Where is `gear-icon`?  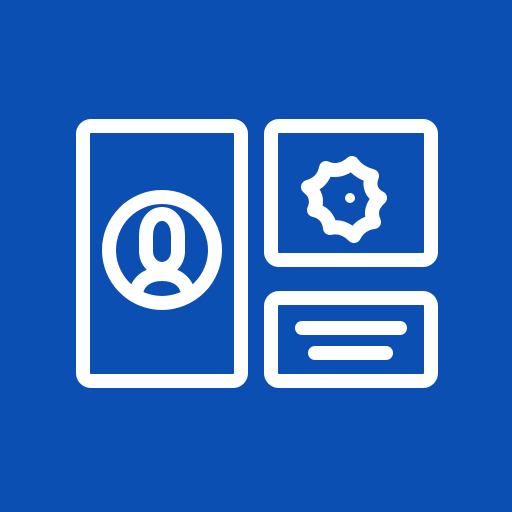 gear-icon is located at coordinates (344, 199).